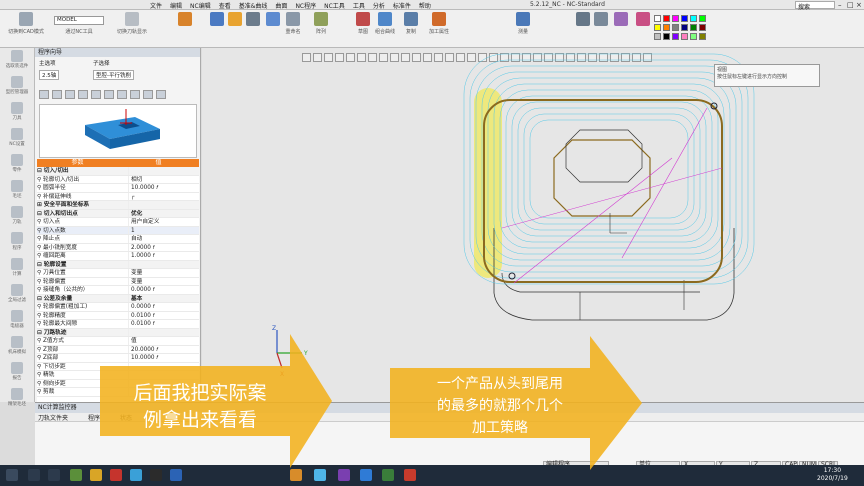 Image resolution: width=864 pixels, height=486 pixels. I want to click on tool-a-button, so click(185, 20).